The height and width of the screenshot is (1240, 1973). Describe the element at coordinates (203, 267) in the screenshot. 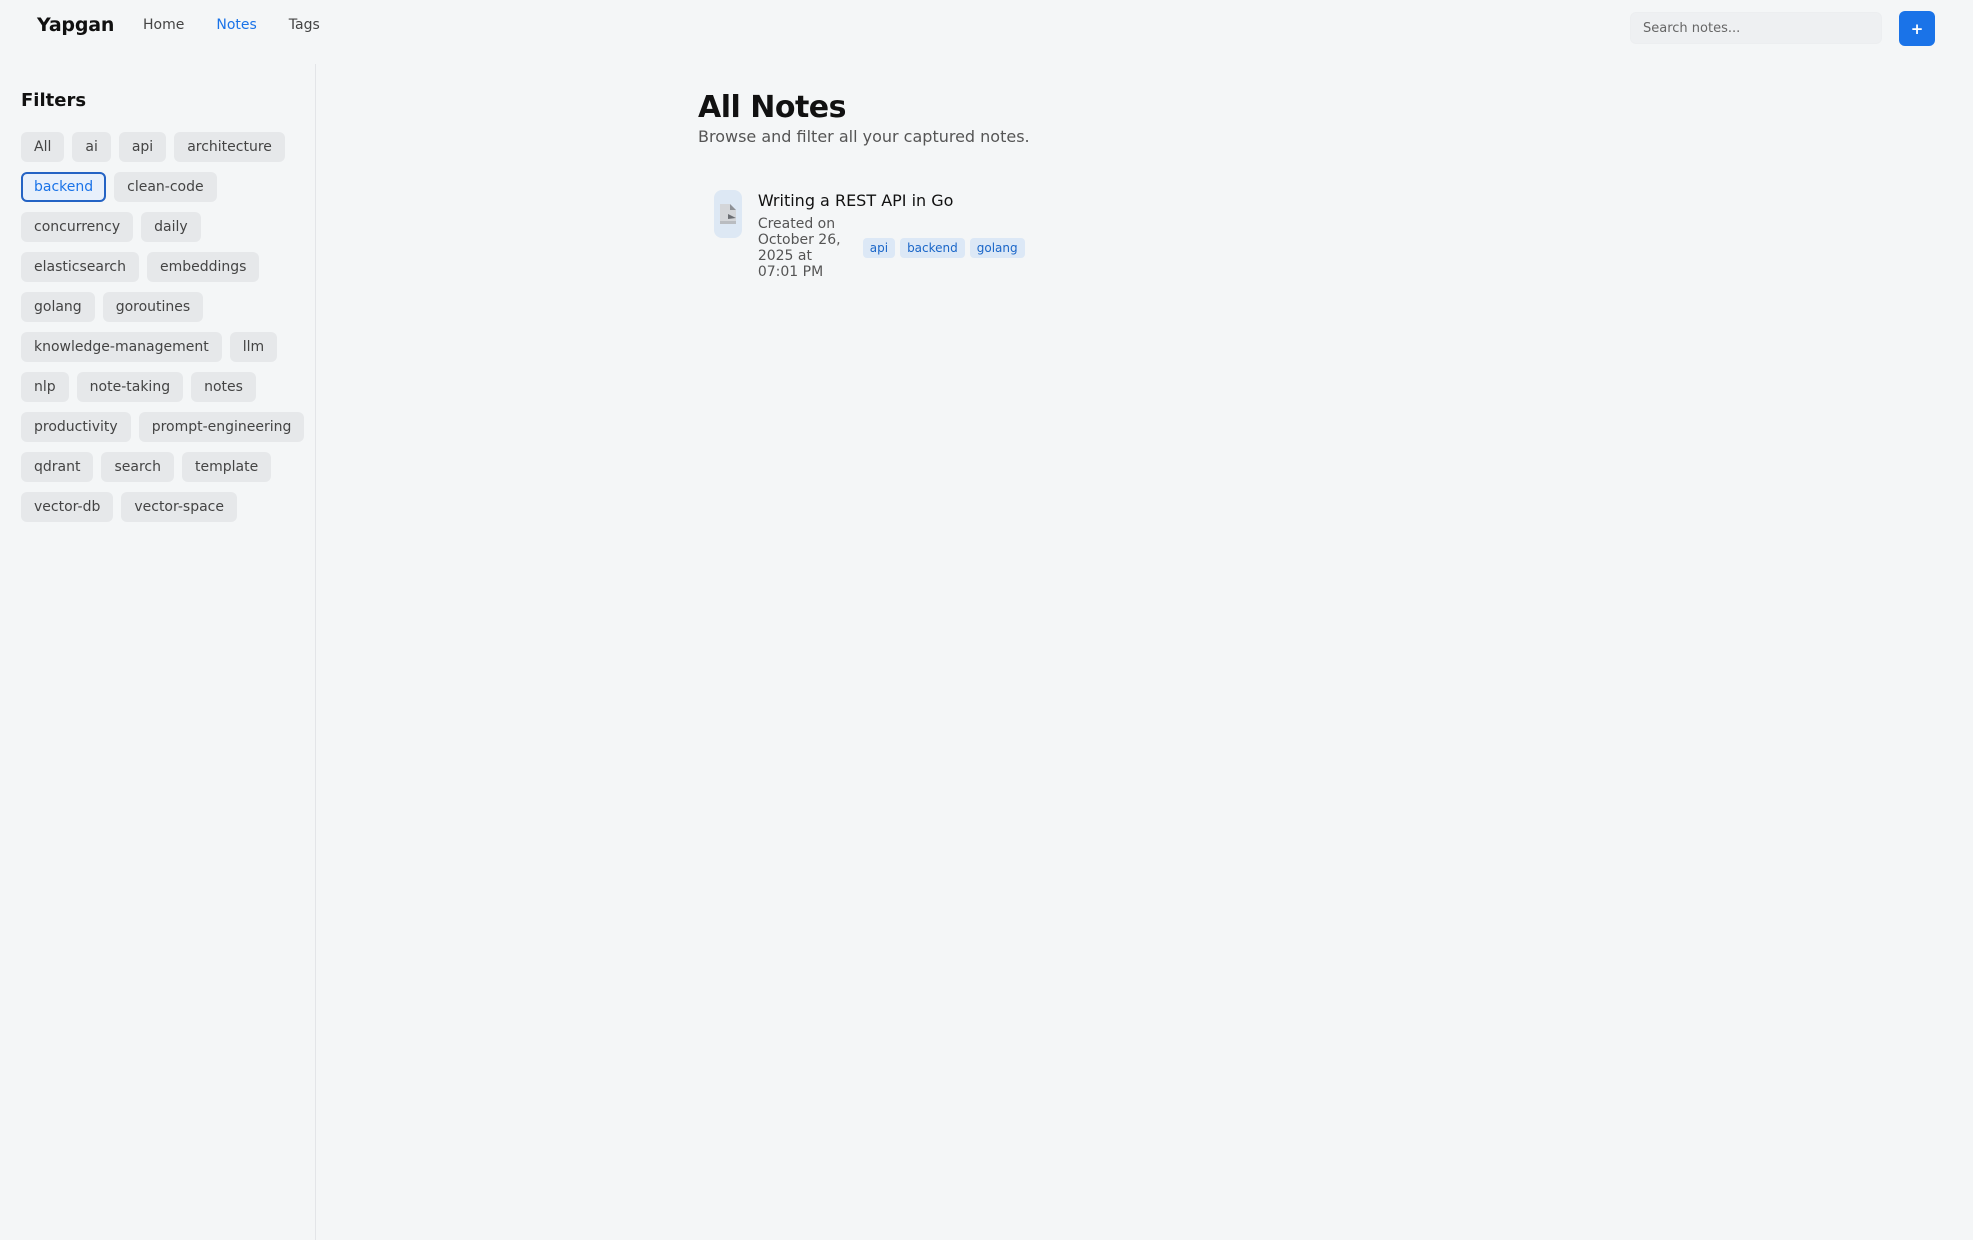

I see `filter-chip-embeddings: embeddings` at that location.